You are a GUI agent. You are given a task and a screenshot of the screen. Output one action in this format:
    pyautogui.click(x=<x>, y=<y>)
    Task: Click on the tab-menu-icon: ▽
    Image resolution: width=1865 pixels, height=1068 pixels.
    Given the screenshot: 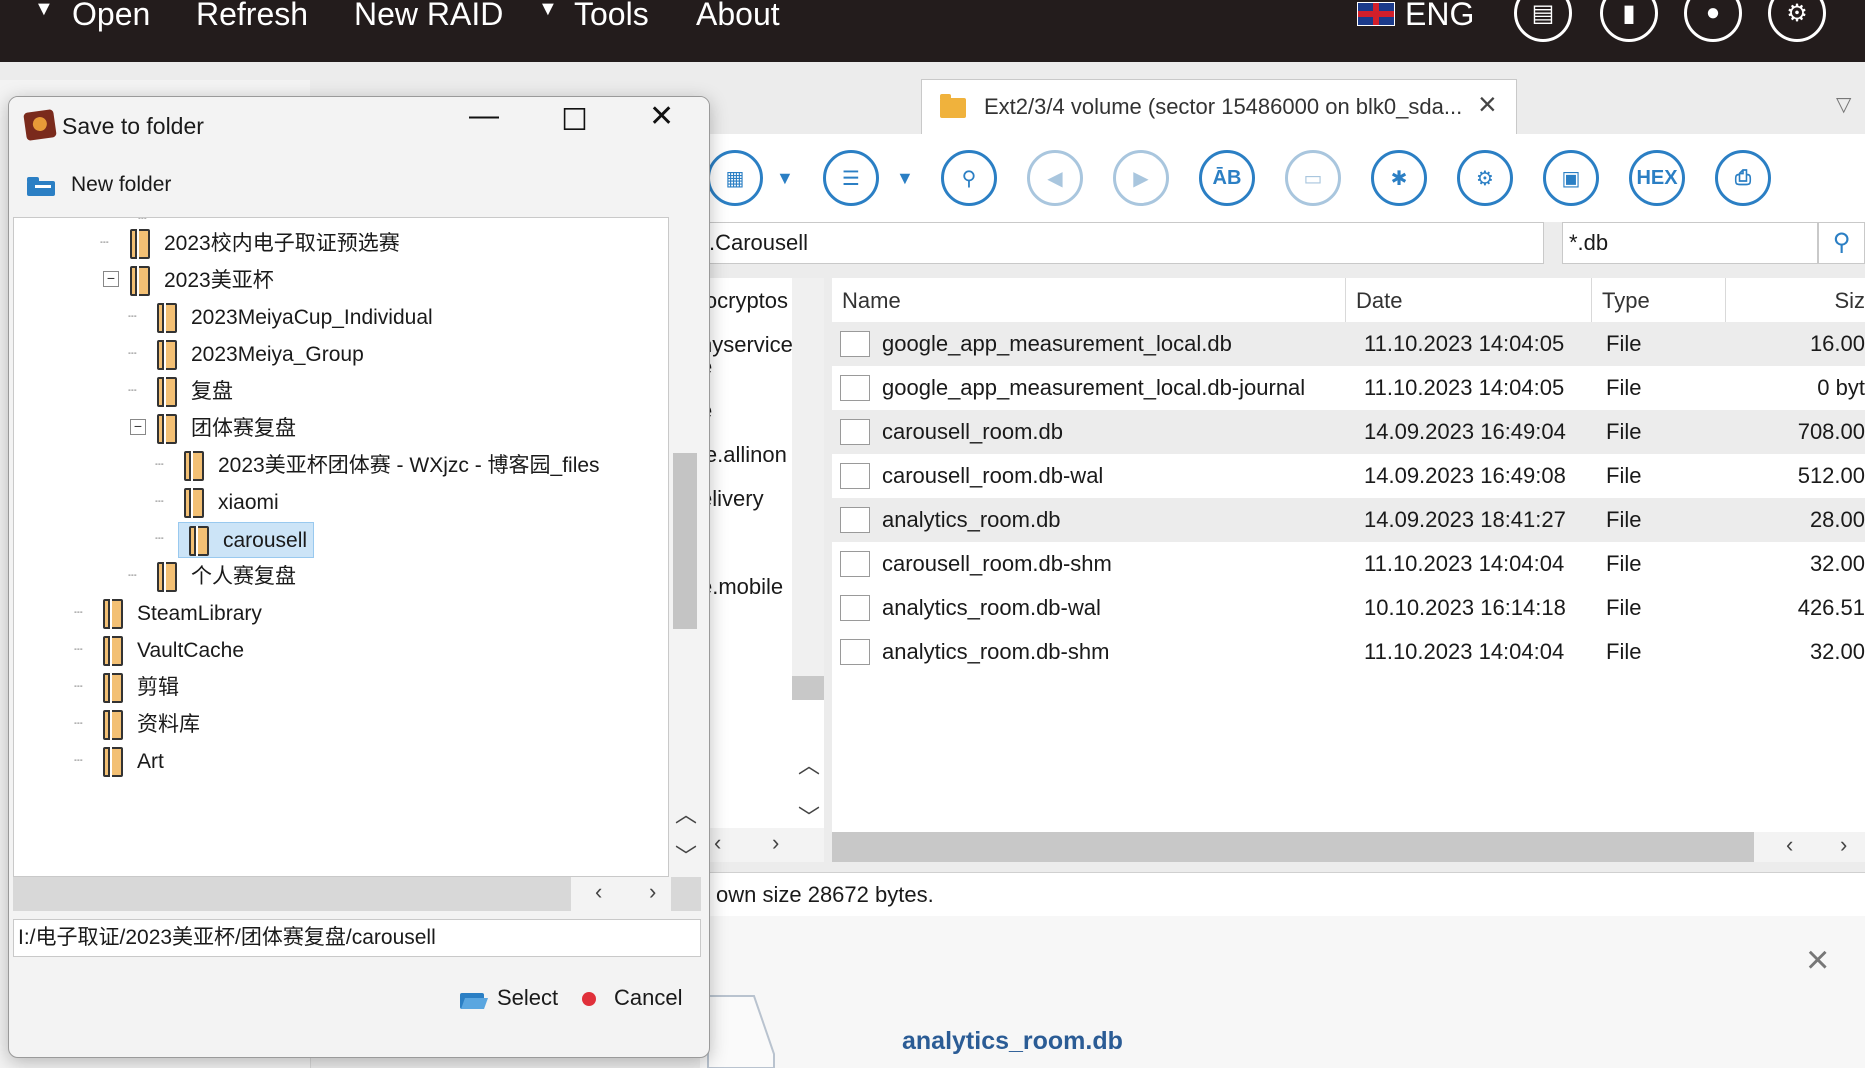 What is the action you would take?
    pyautogui.click(x=1843, y=104)
    